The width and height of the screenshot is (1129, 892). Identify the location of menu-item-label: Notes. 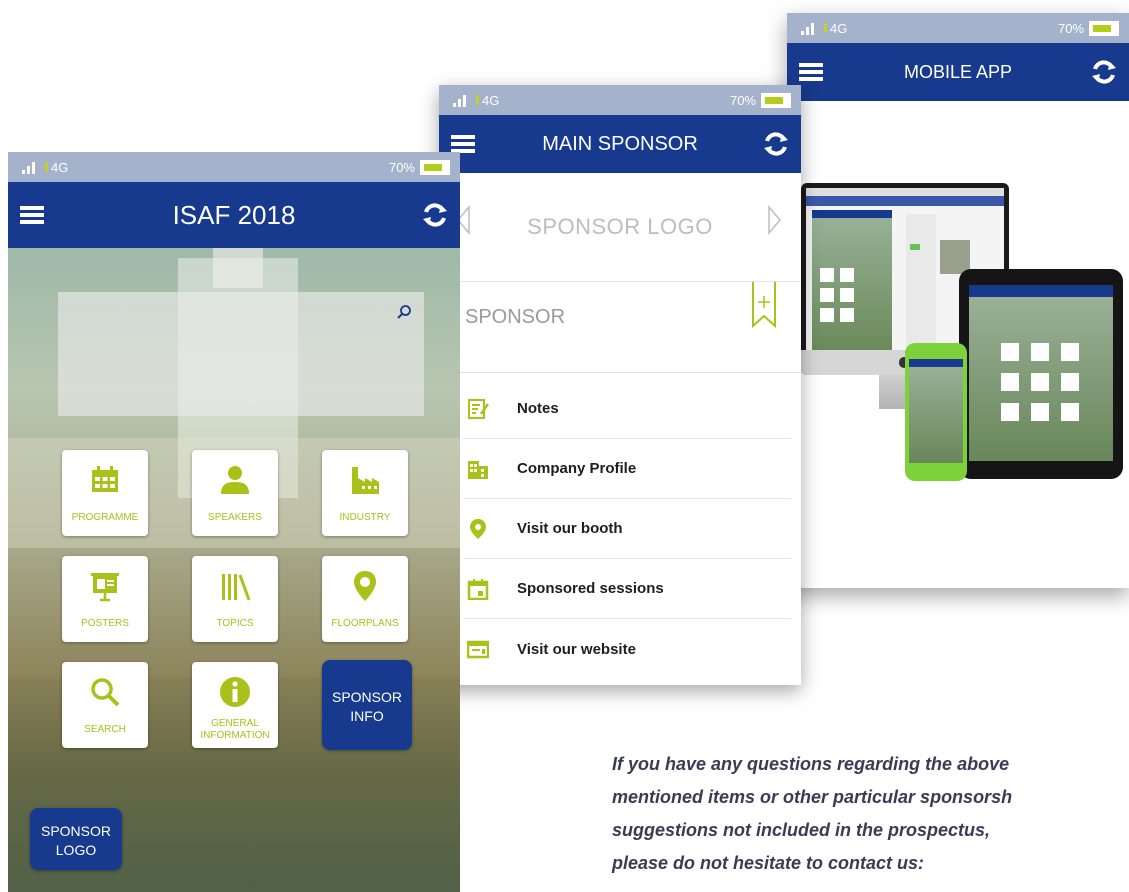
(538, 408).